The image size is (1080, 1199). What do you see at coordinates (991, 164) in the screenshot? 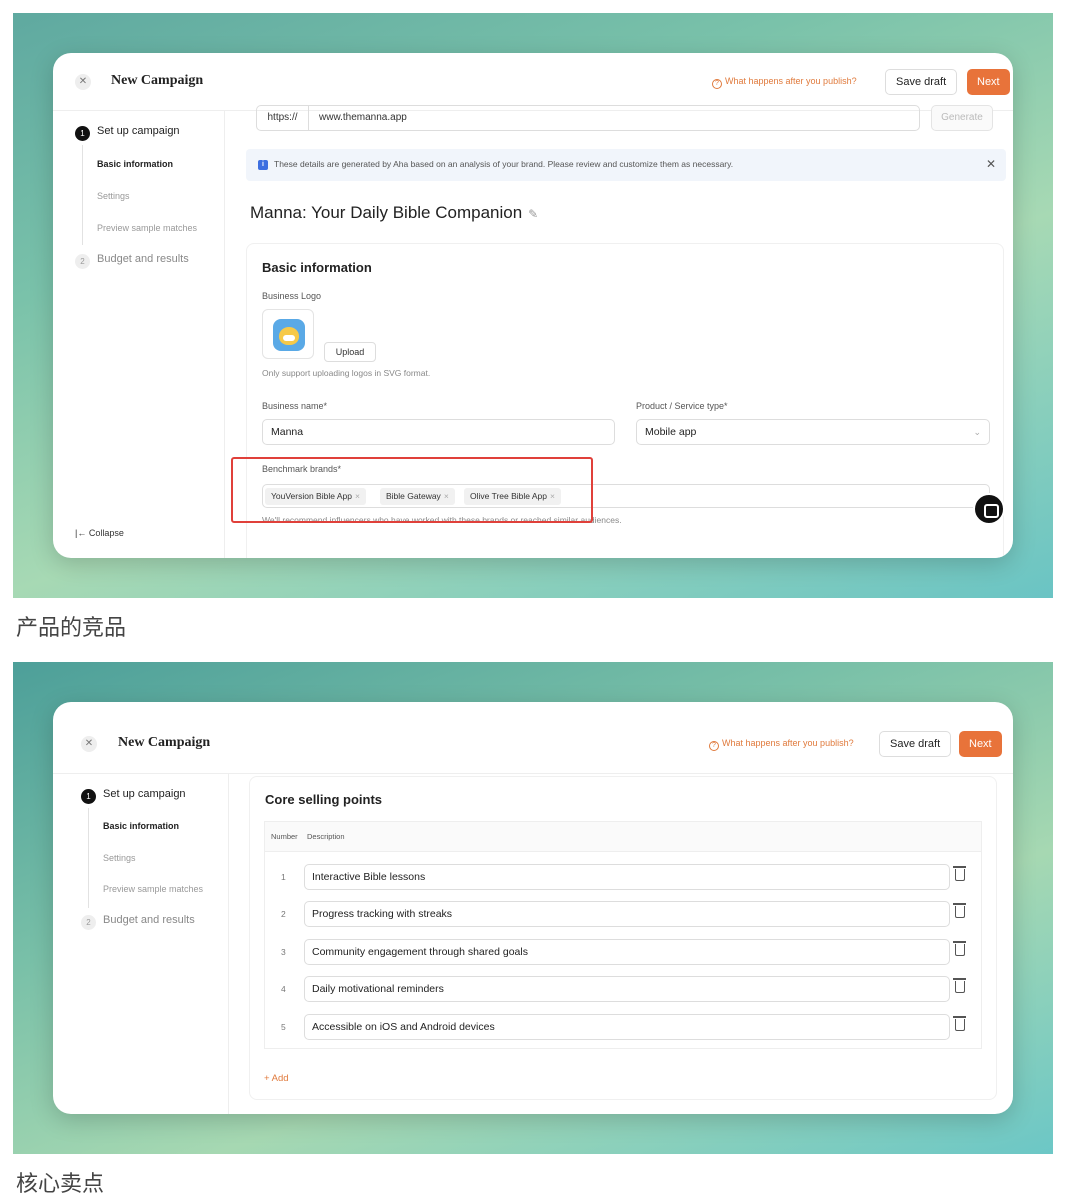
I see `close-notice-icon: ✕` at bounding box center [991, 164].